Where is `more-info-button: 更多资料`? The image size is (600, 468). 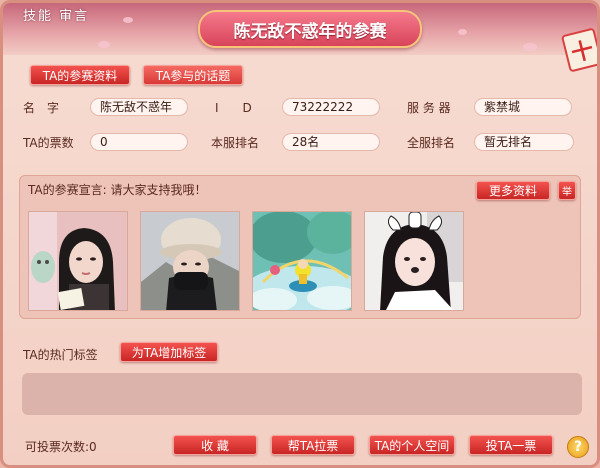
more-info-button: 更多资料 is located at coordinates (513, 190).